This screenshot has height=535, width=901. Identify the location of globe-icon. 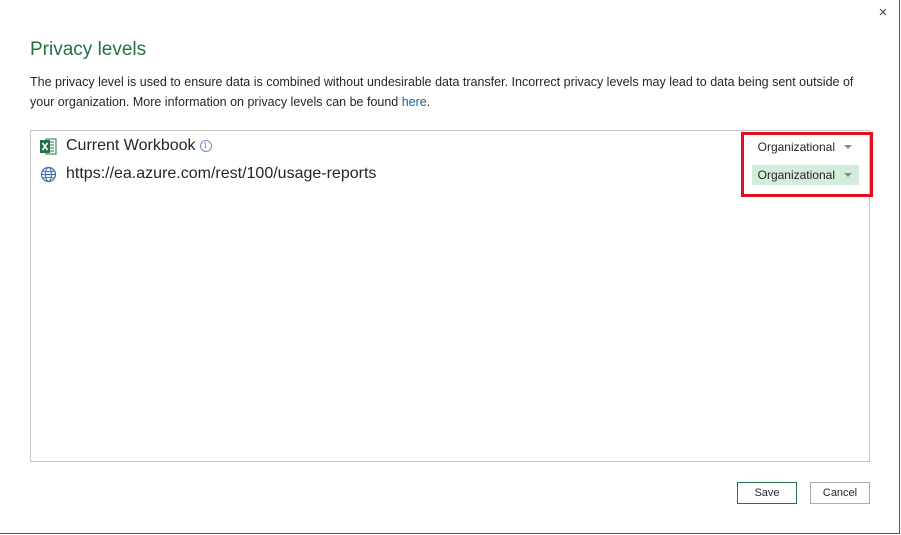
(48, 174).